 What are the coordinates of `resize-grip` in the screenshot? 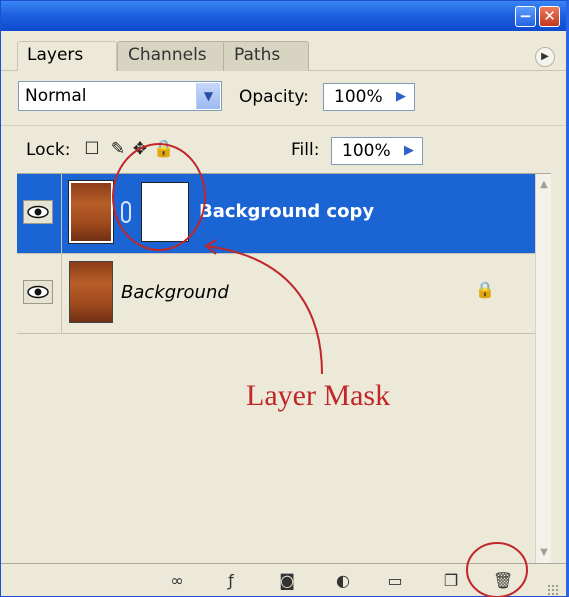 It's located at (553, 590).